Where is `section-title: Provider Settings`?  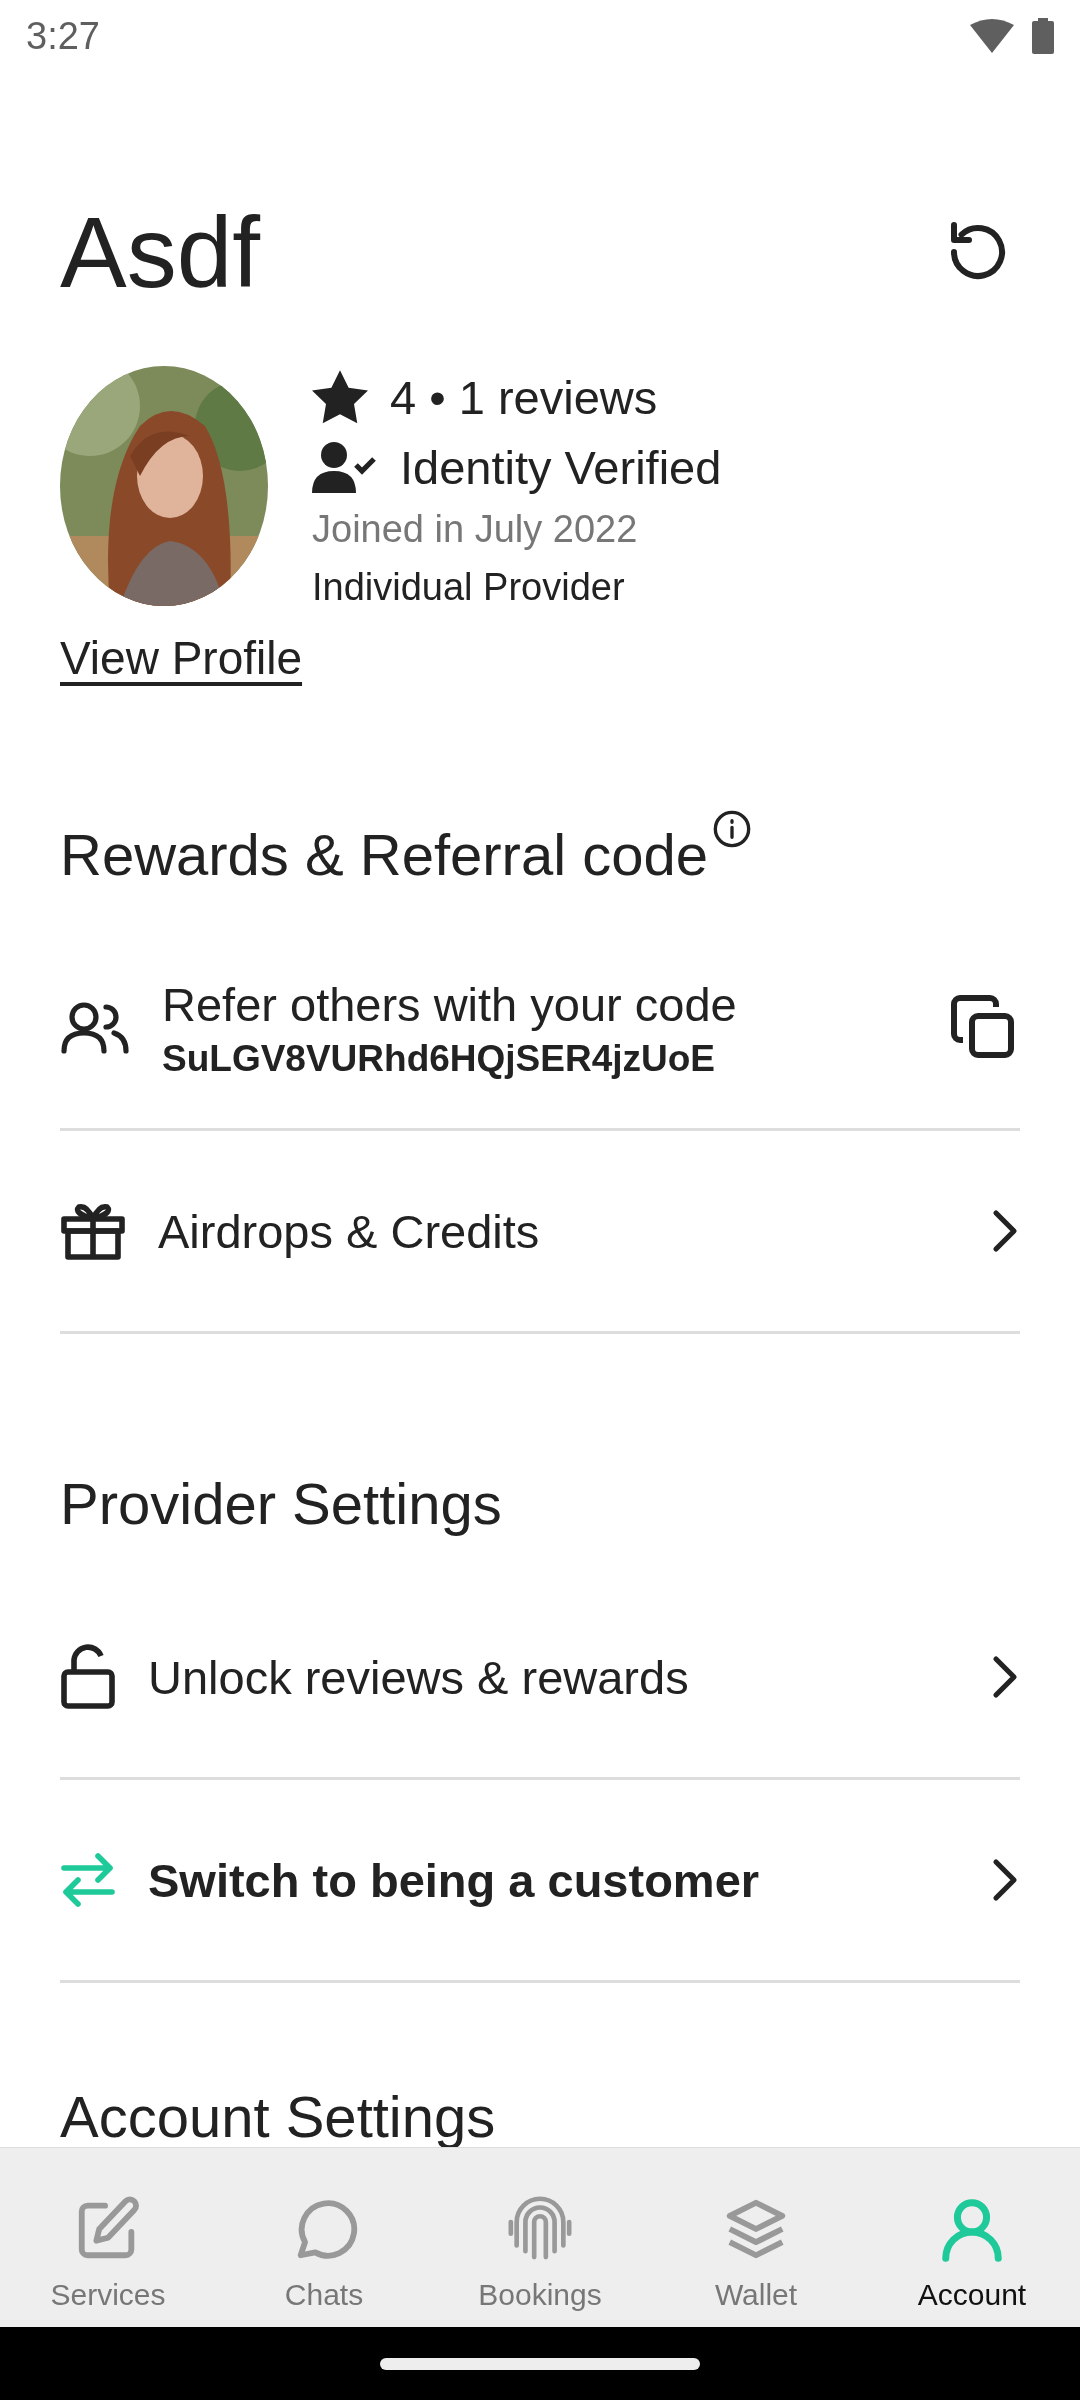
section-title: Provider Settings is located at coordinates (281, 1503).